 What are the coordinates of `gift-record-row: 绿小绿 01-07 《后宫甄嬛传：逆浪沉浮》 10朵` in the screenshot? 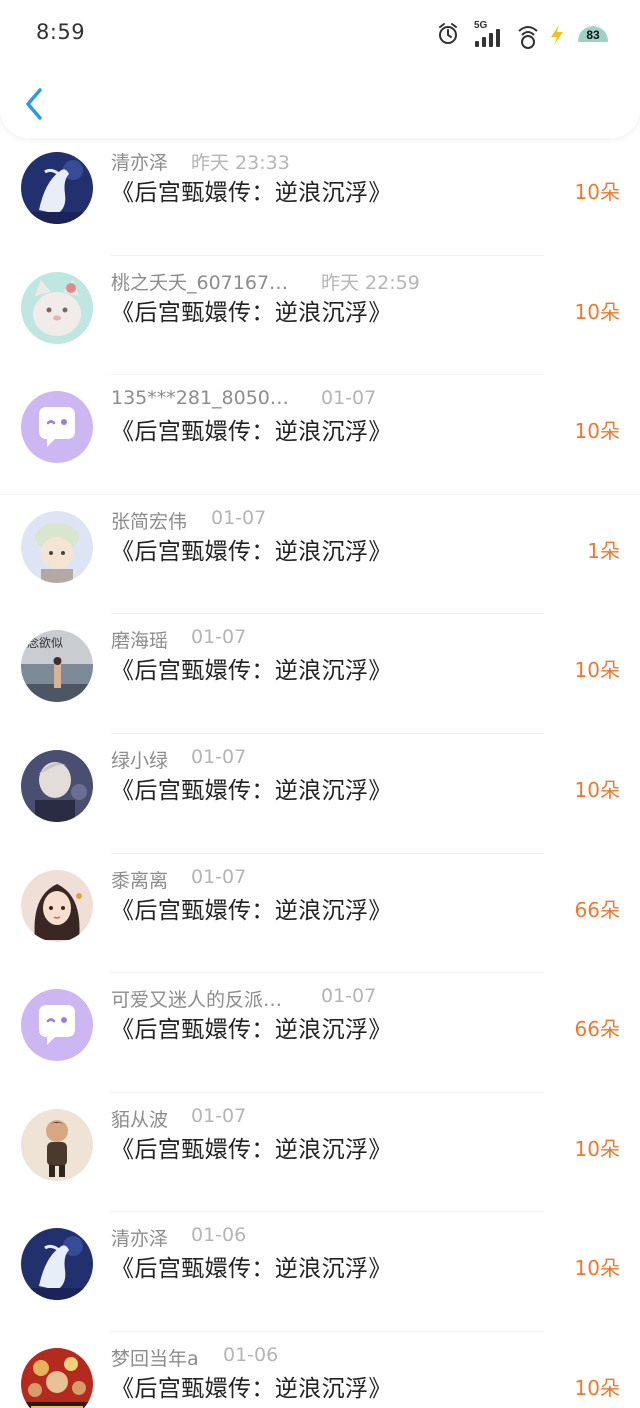 It's located at (320, 794).